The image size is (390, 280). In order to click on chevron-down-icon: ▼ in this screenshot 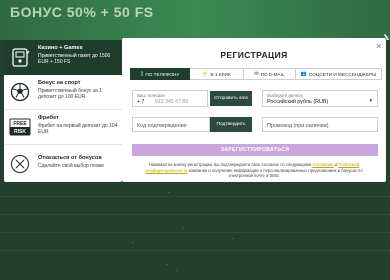, I will do `click(370, 100)`.